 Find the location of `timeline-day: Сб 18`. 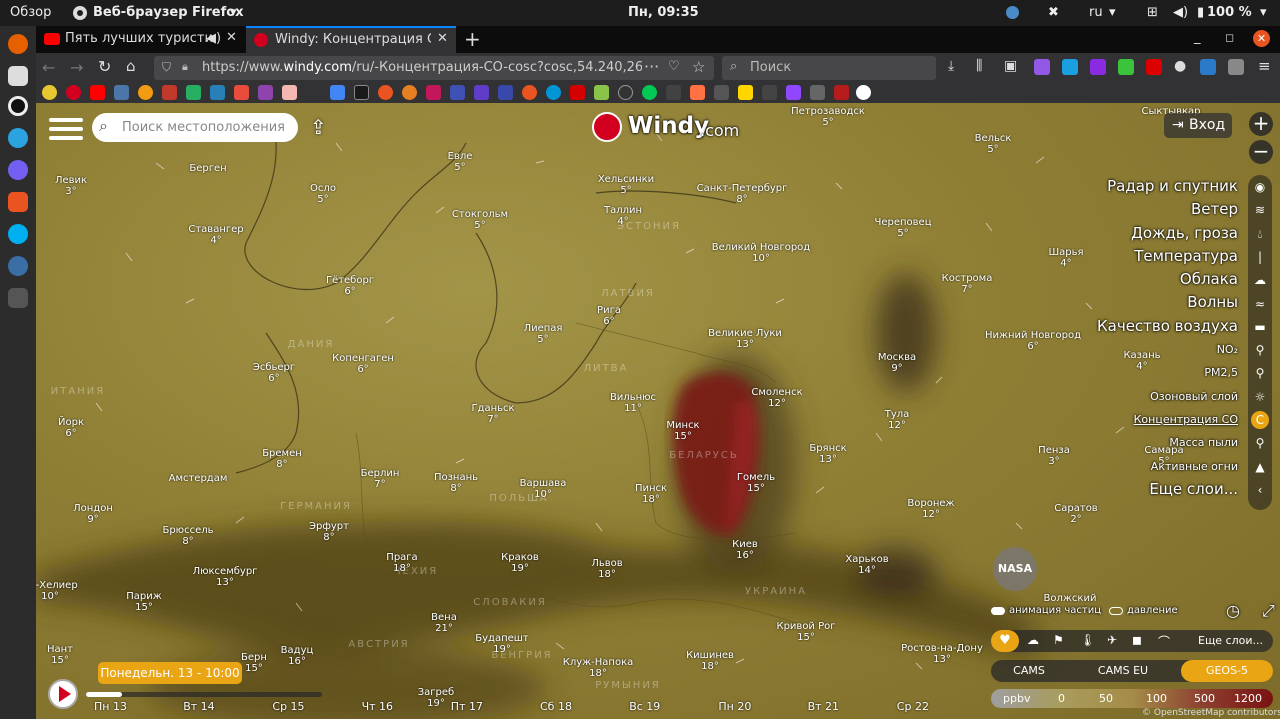

timeline-day: Сб 18 is located at coordinates (556, 706).